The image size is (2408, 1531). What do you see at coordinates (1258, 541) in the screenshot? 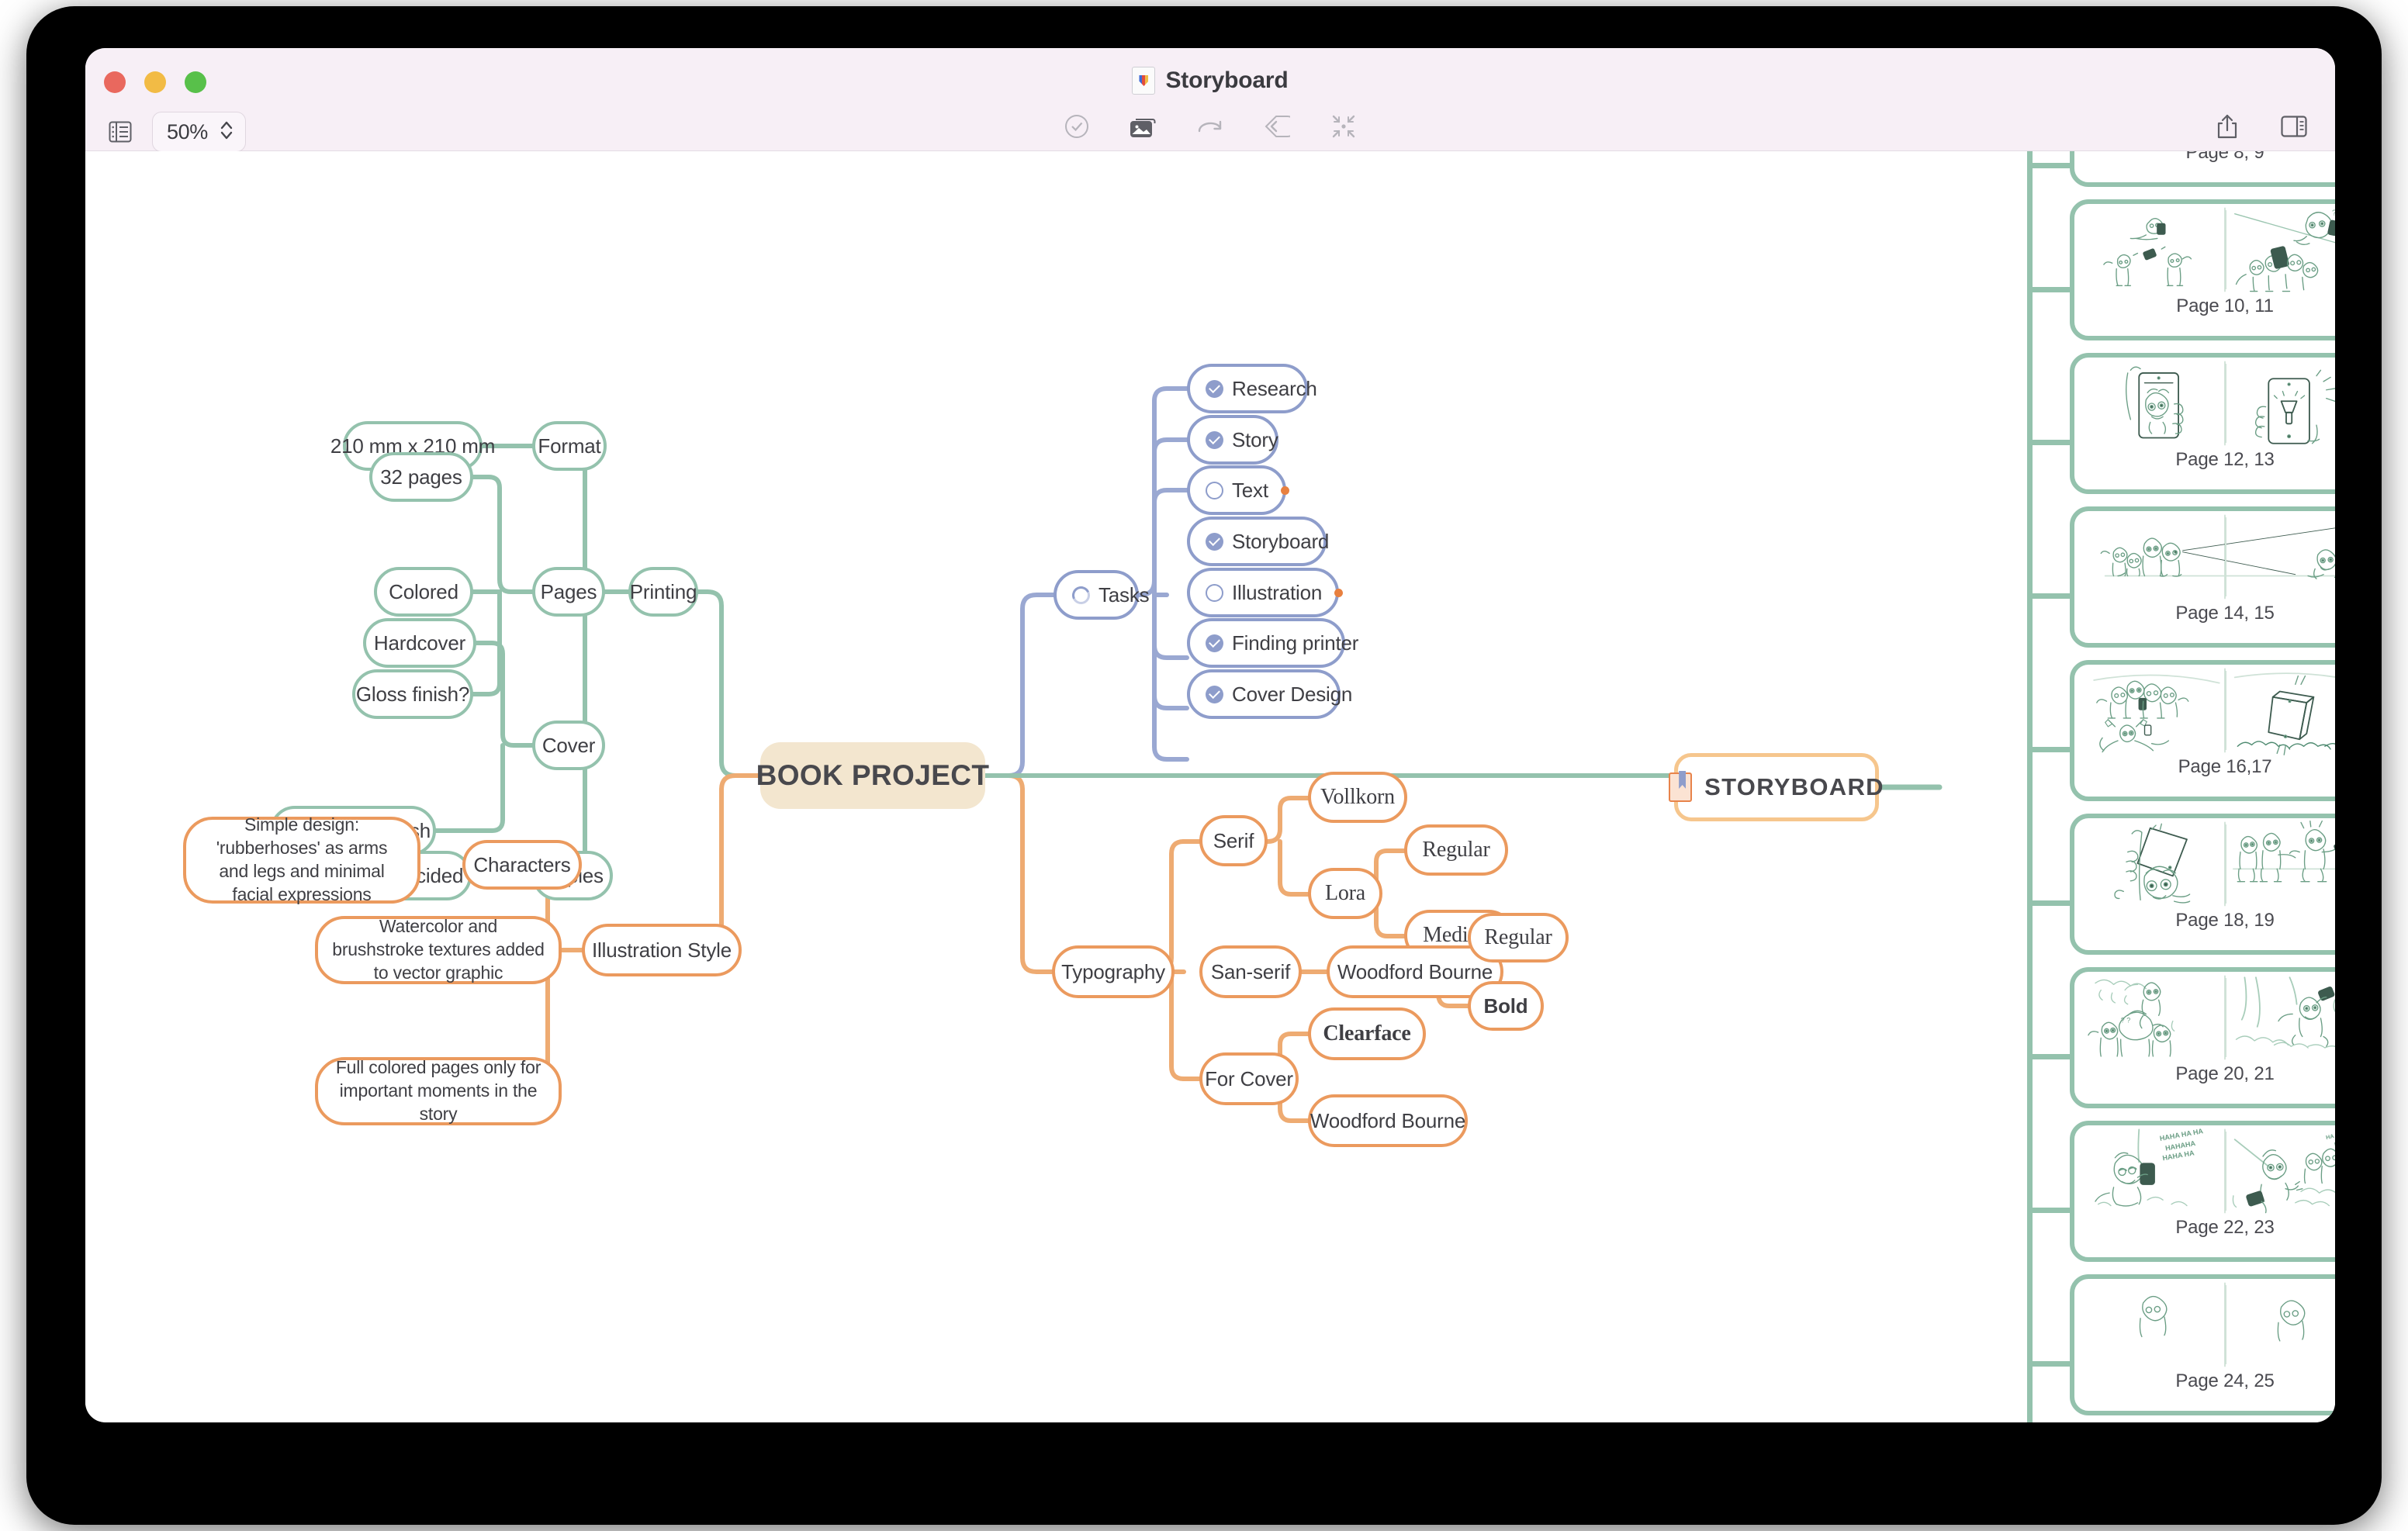
I see `task-item-storyboard: Storyboard` at bounding box center [1258, 541].